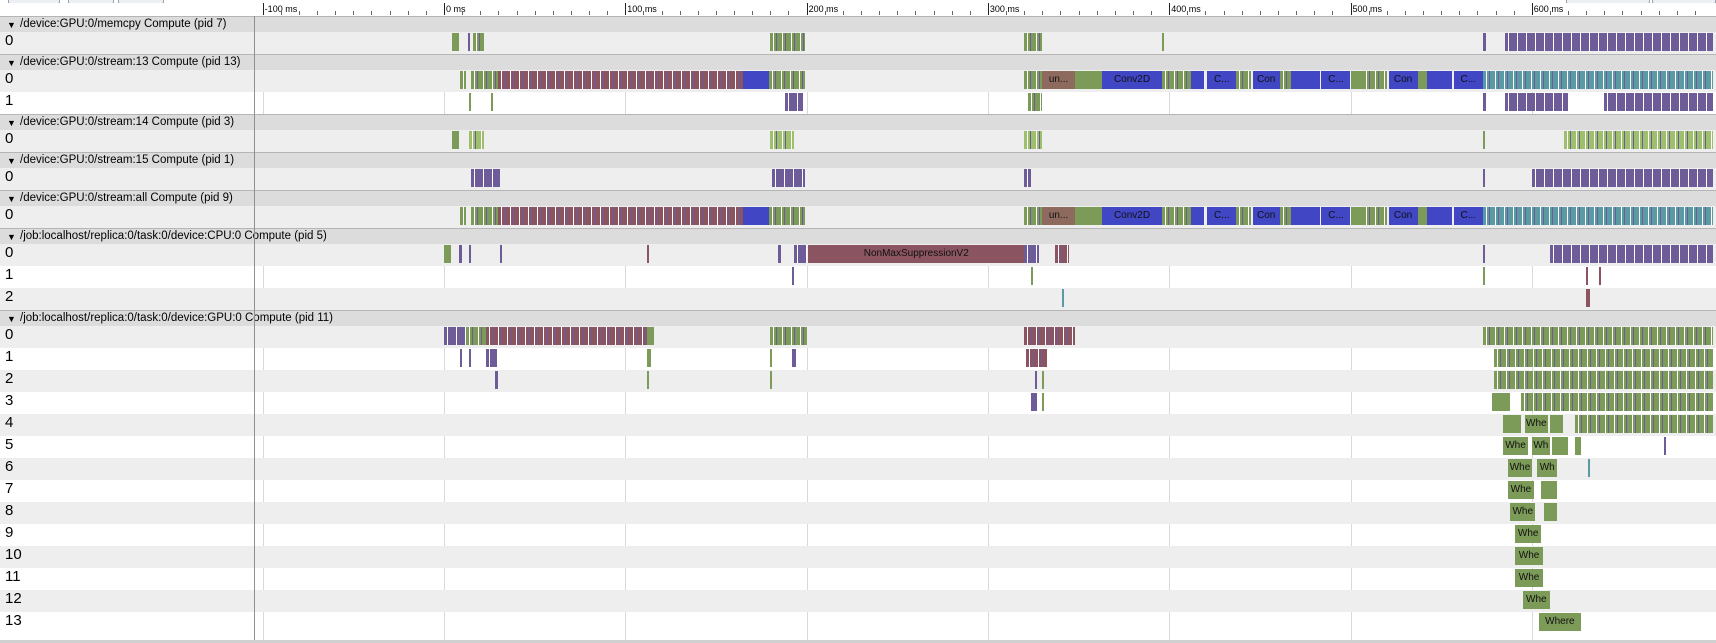  What do you see at coordinates (858, 557) in the screenshot?
I see `thread-track: 10 Whe` at bounding box center [858, 557].